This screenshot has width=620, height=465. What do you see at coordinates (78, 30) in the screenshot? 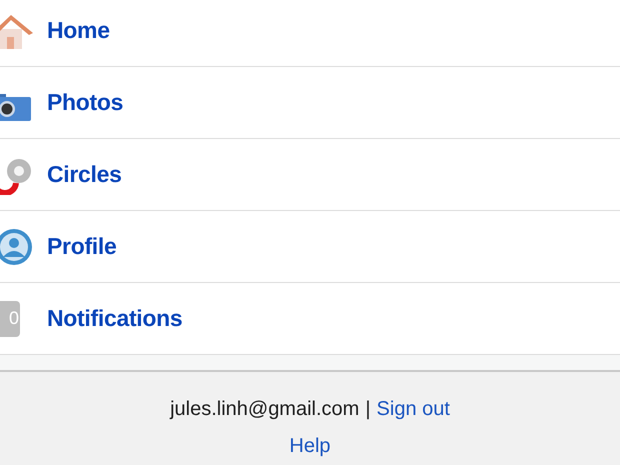
I see `nav-link: Home` at bounding box center [78, 30].